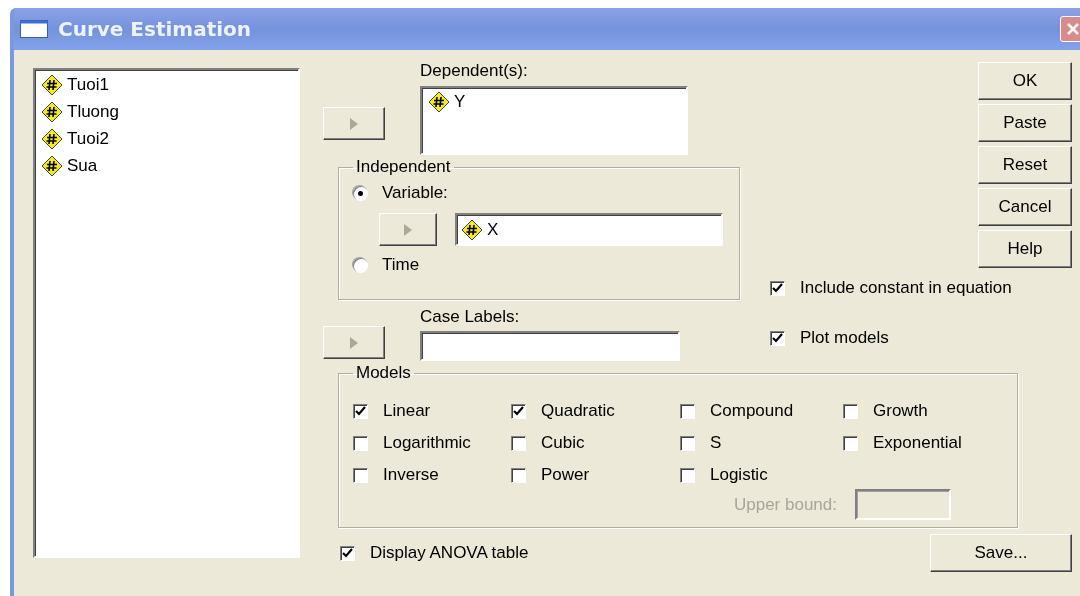  Describe the element at coordinates (785, 504) in the screenshot. I see `upper-bound-label: Upper bound:` at that location.